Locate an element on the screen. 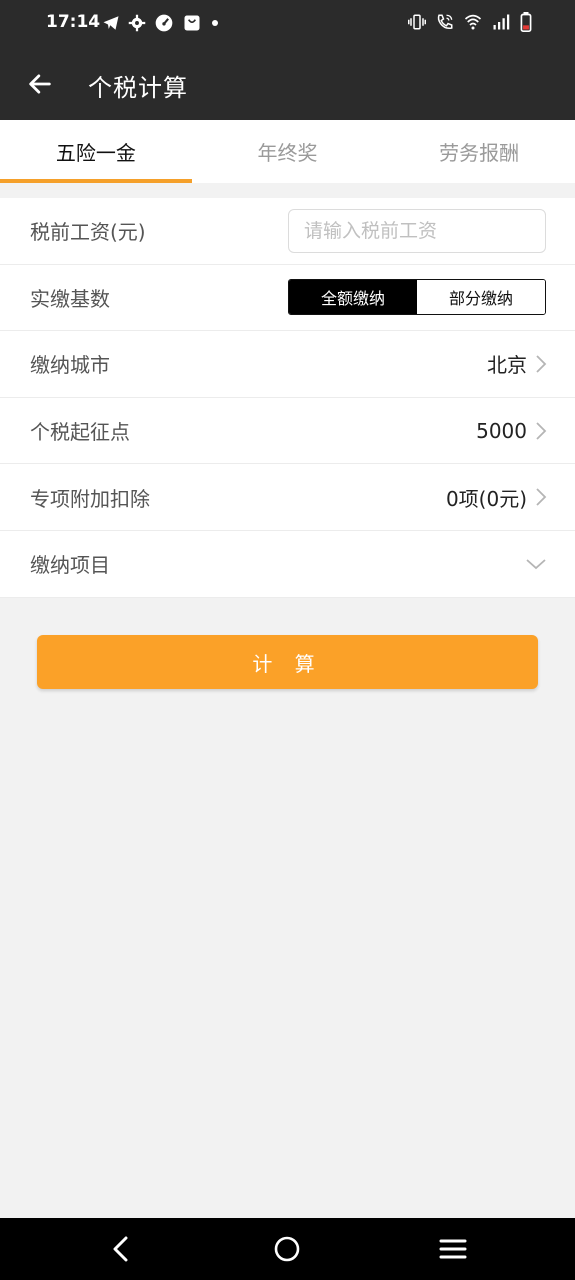 This screenshot has width=575, height=1280. city-row: 缴纳城市 北京 is located at coordinates (287, 364).